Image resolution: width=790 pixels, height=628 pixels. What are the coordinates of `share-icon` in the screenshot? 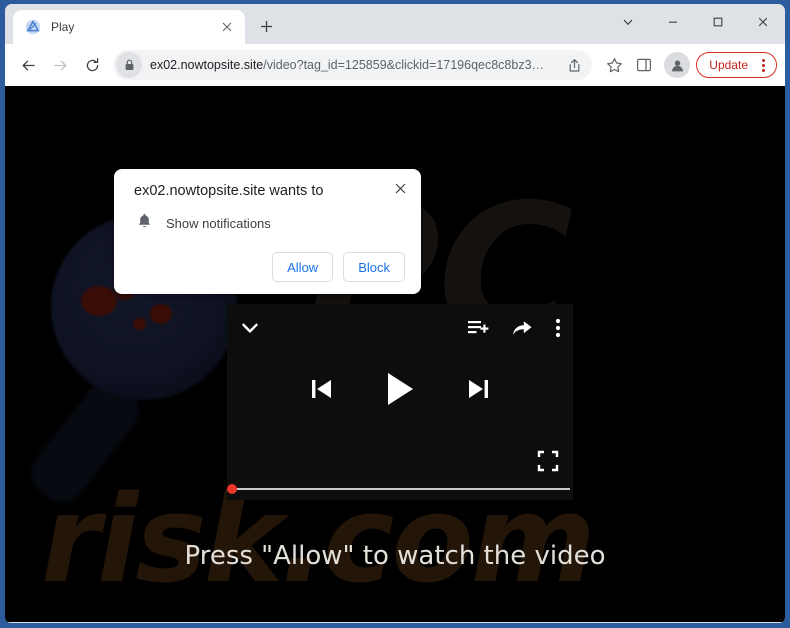 It's located at (574, 65).